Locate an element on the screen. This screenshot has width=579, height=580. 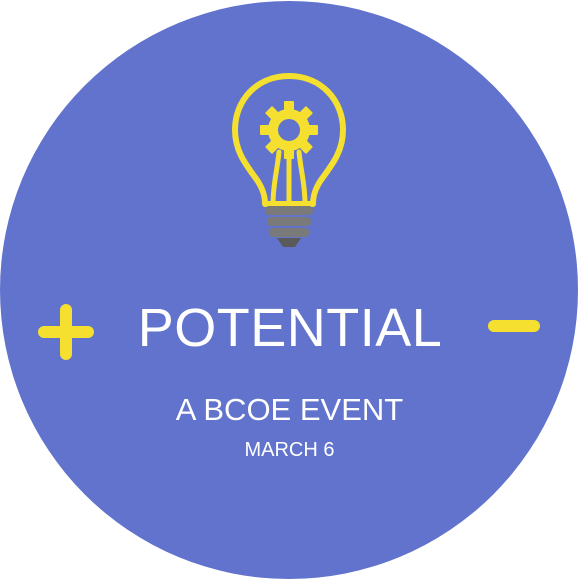
plus-icon is located at coordinates (66, 332).